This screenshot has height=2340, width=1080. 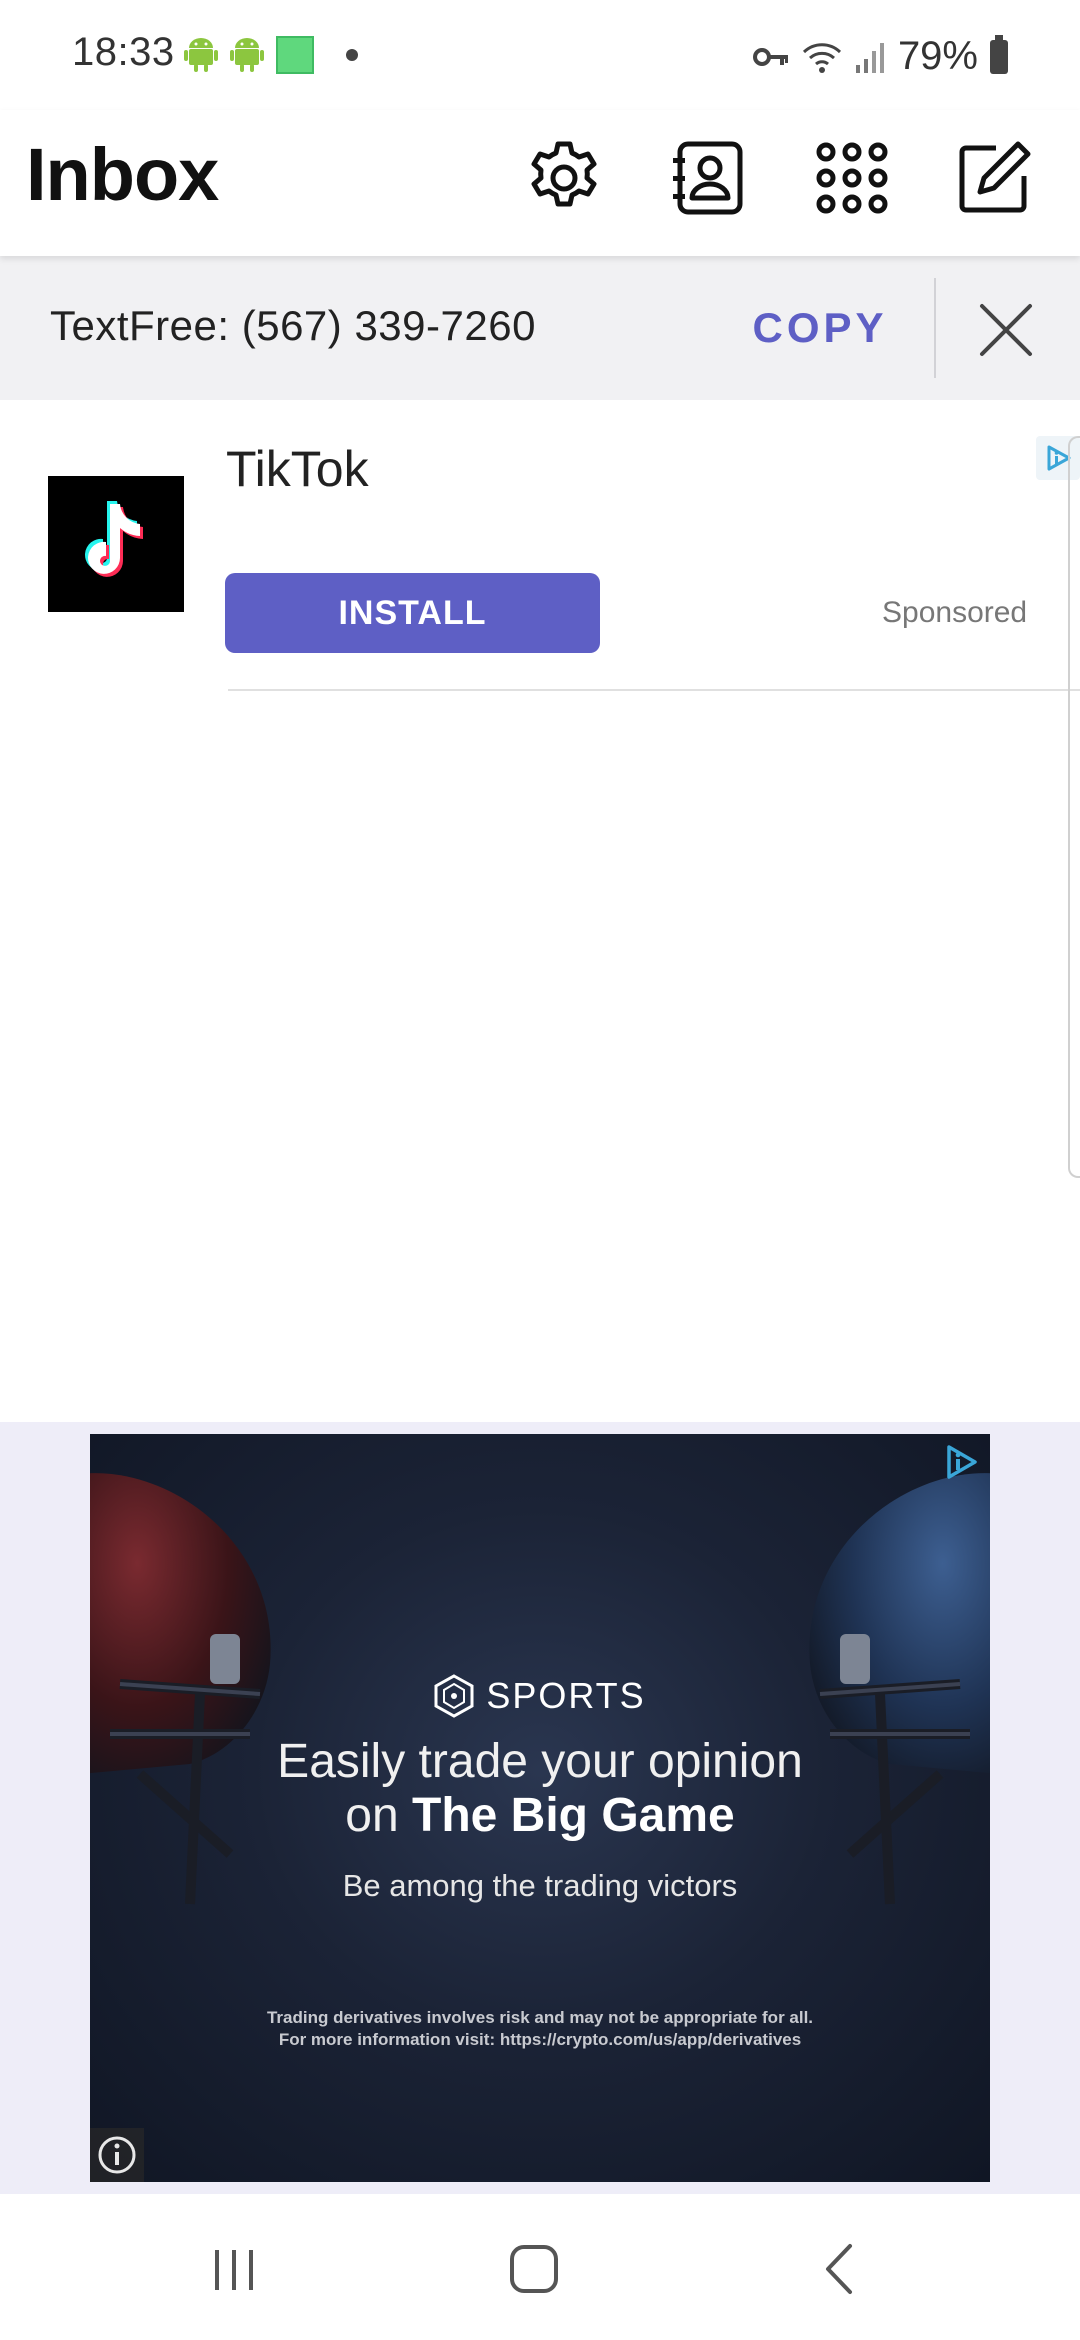 I want to click on close-icon, so click(x=1006, y=330).